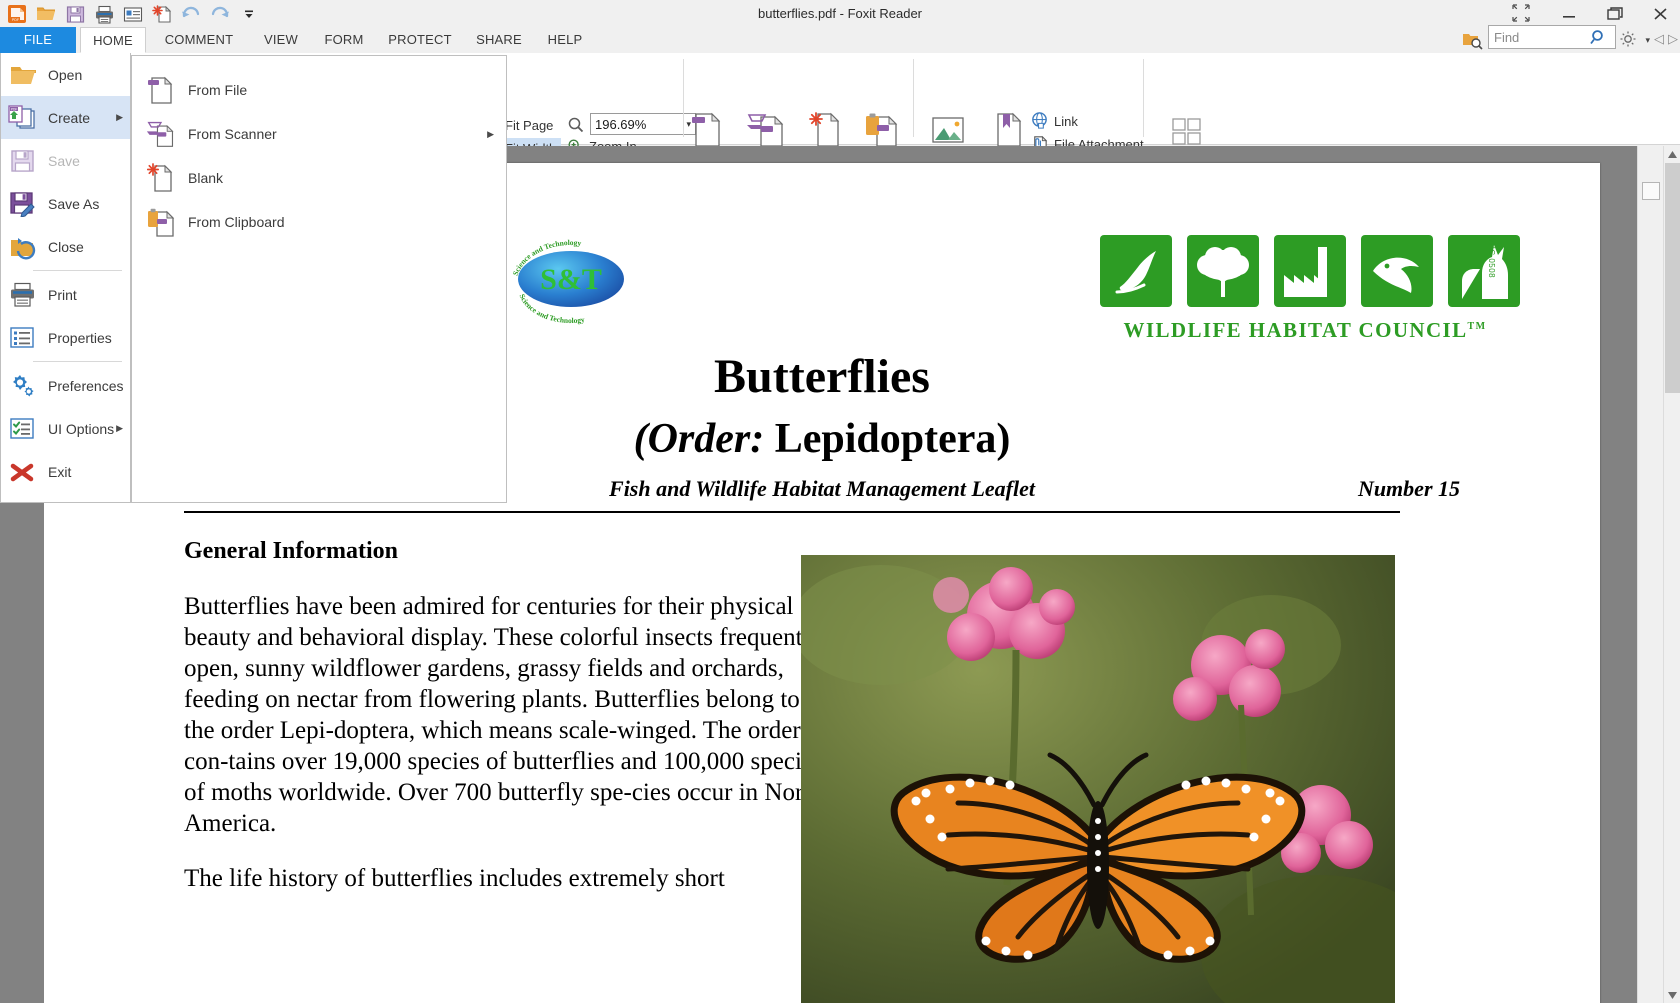 The height and width of the screenshot is (1003, 1680). Describe the element at coordinates (1672, 995) in the screenshot. I see `scroll-down-button` at that location.